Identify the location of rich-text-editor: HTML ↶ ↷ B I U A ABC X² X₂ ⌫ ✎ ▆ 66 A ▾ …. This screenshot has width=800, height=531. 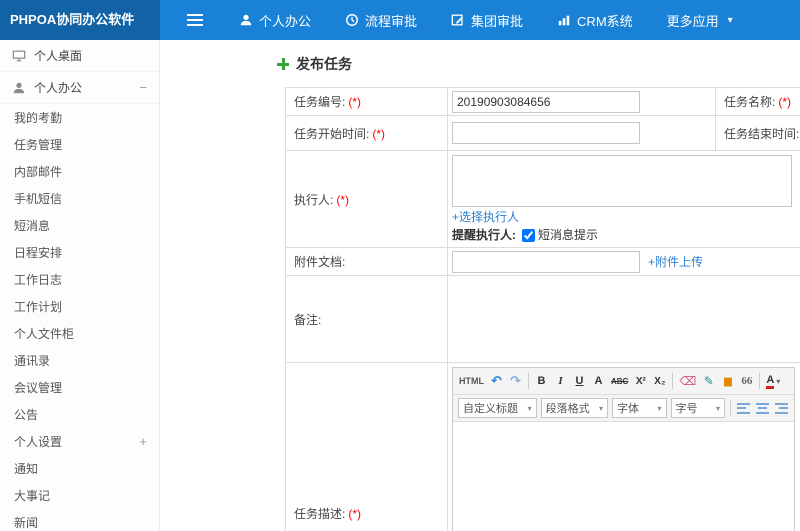
(623, 449).